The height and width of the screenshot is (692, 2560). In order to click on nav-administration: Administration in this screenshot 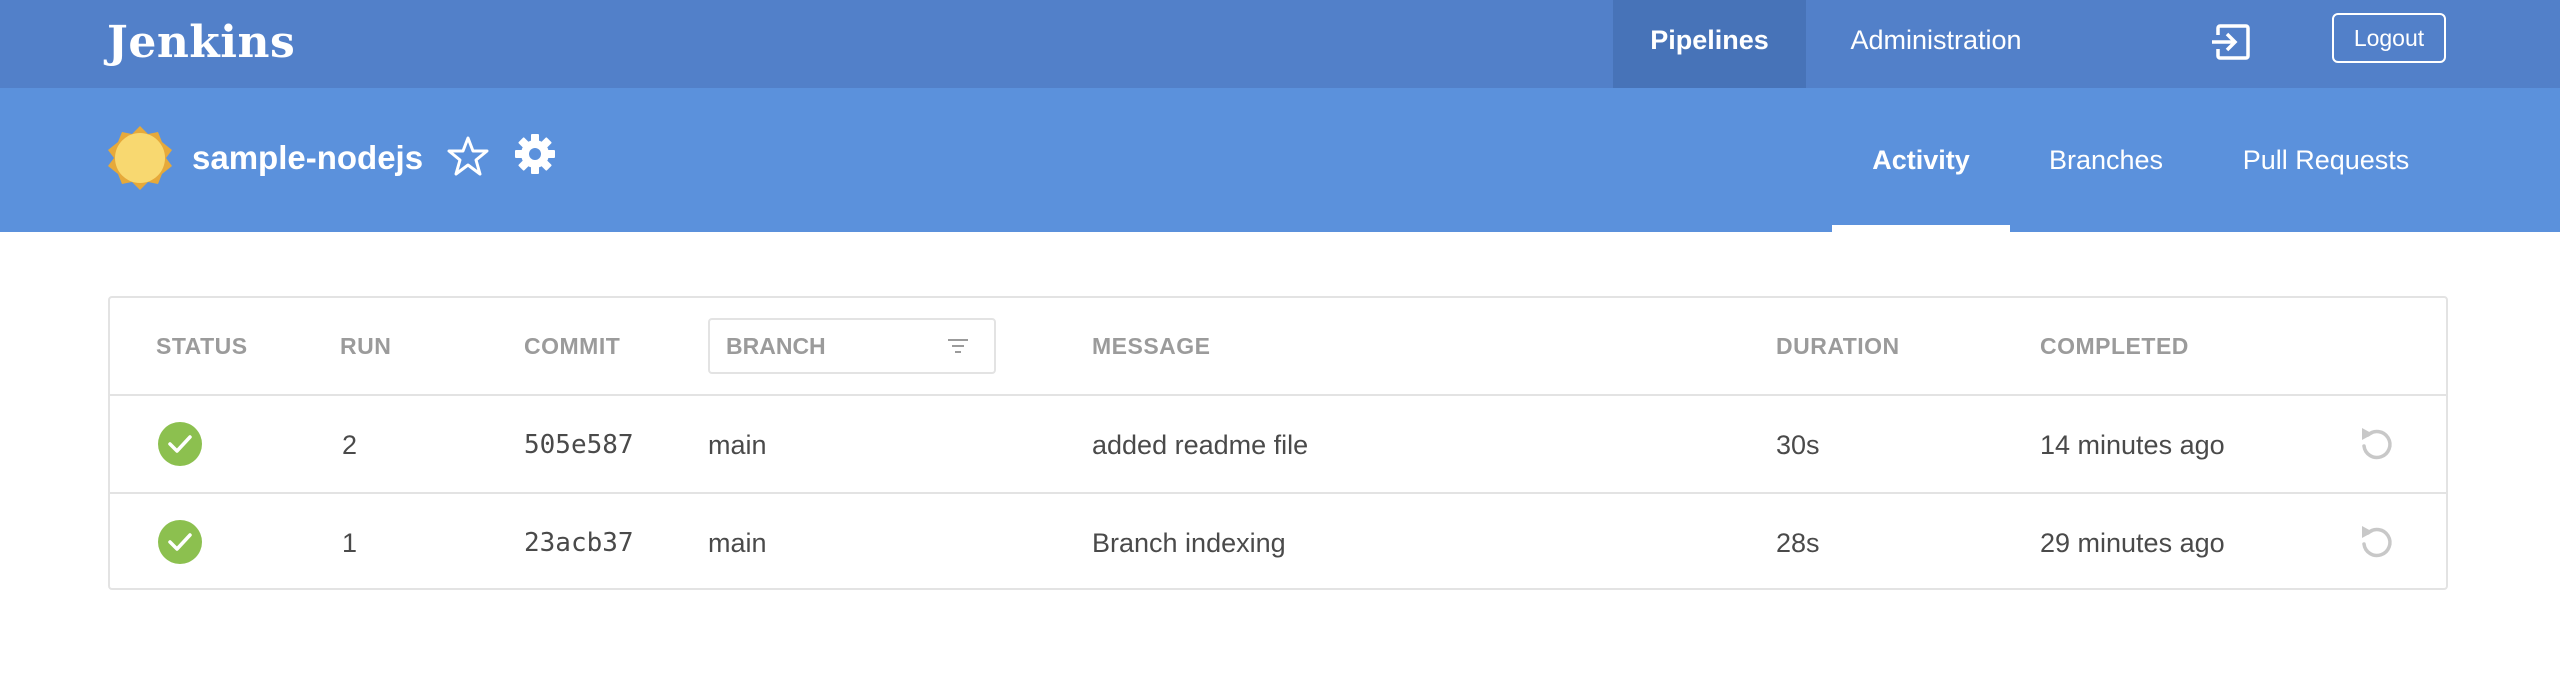, I will do `click(1936, 44)`.